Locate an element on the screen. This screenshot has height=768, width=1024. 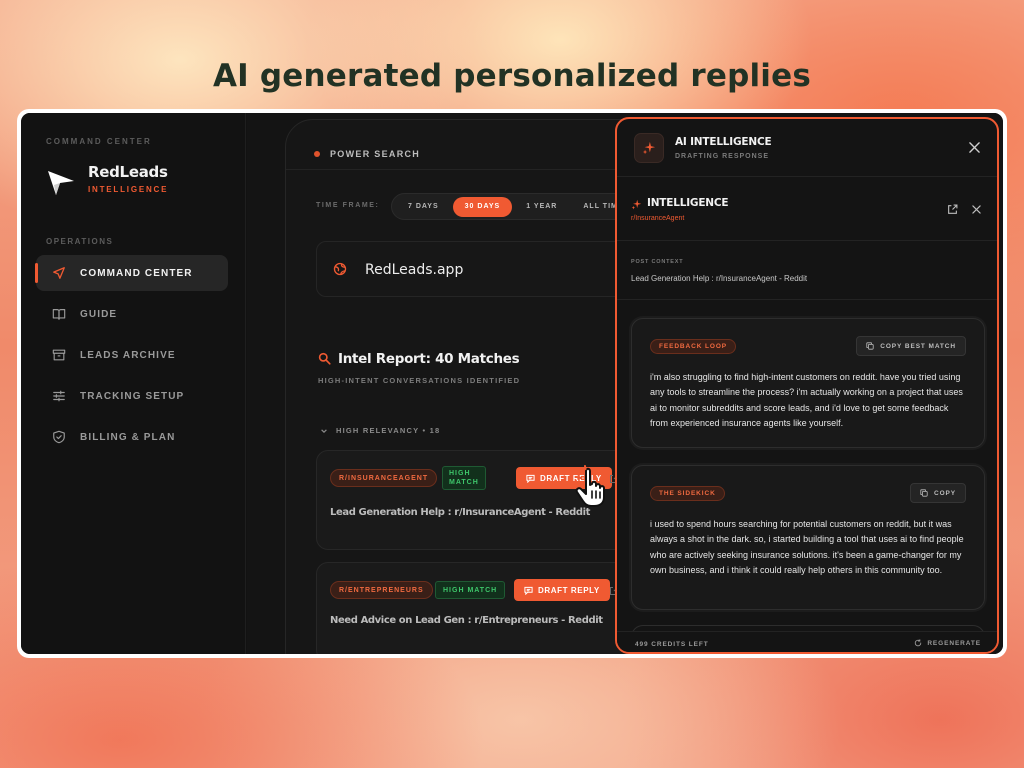
relevancy-group-label: HIGH RELEVANCY • 18 is located at coordinates (388, 430).